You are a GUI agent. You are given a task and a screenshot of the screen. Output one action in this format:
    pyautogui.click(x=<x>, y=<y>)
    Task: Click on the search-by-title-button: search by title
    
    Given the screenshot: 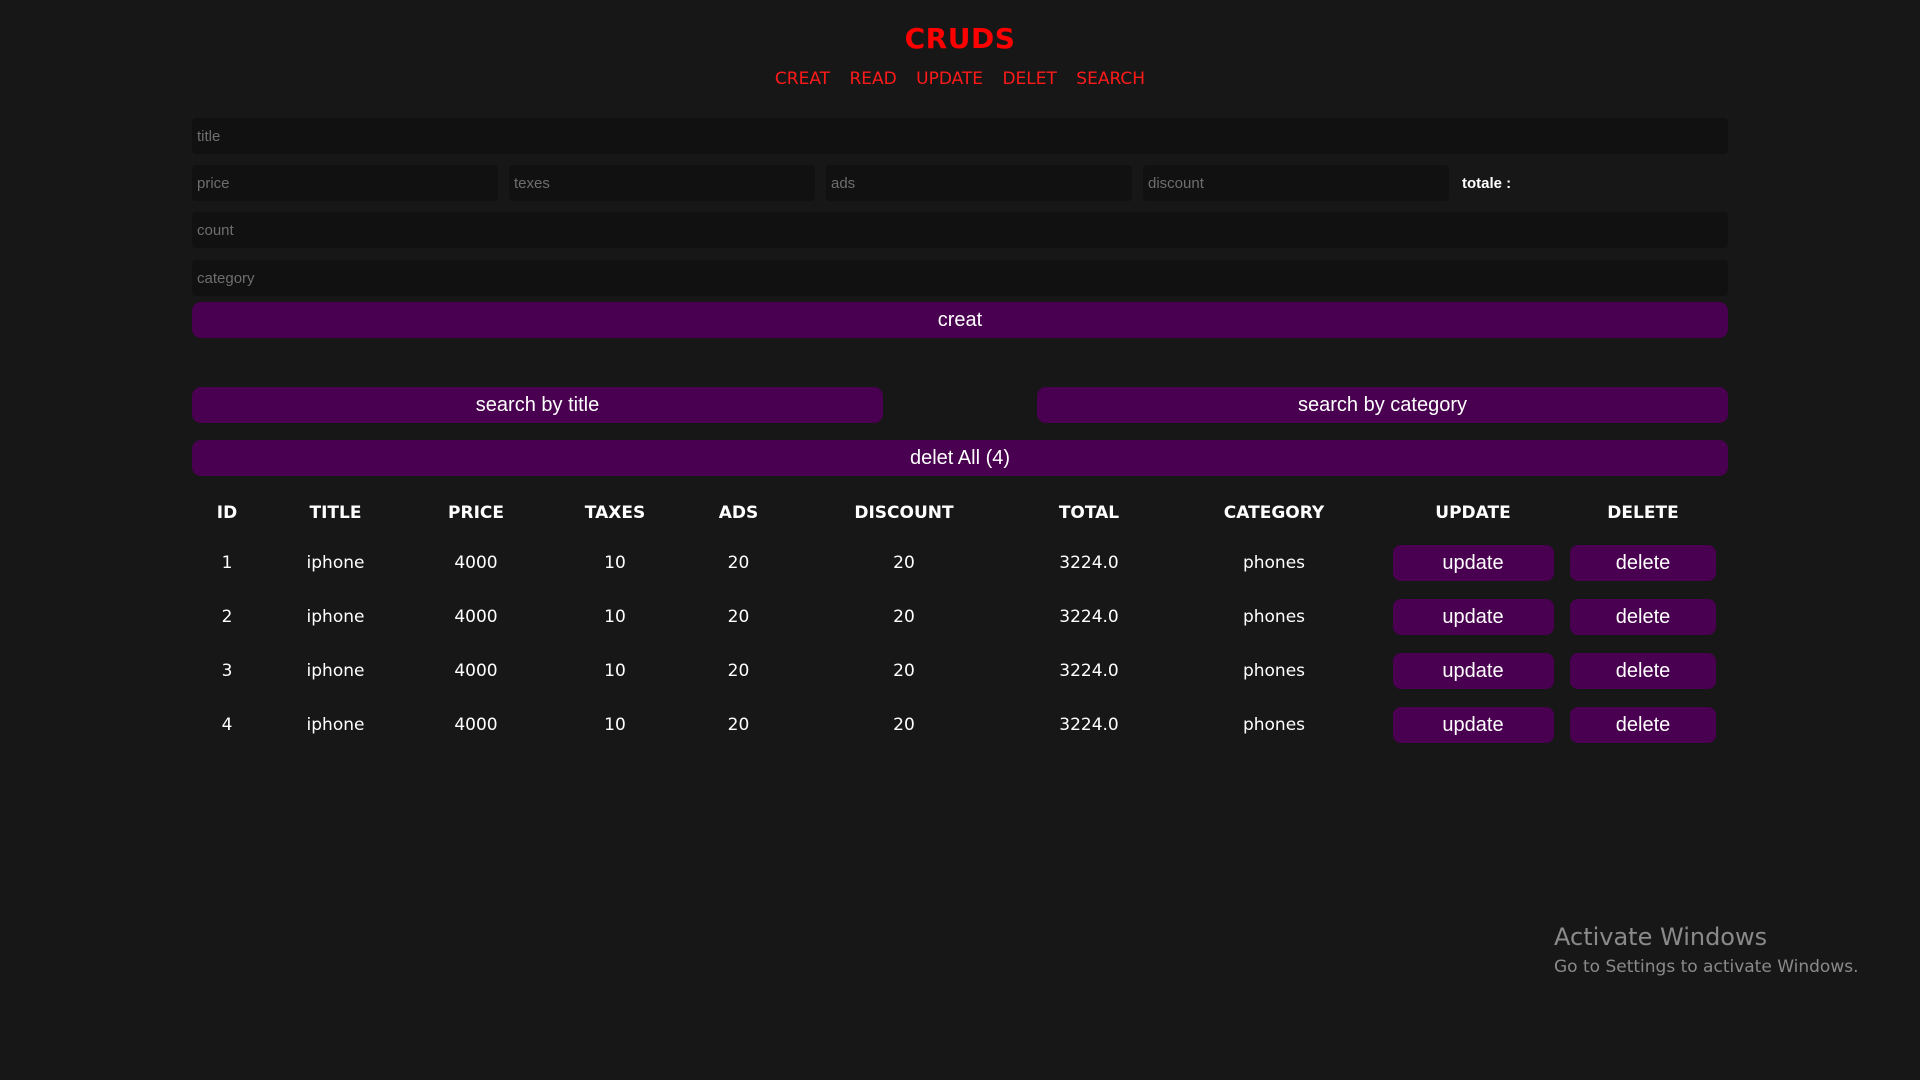 What is the action you would take?
    pyautogui.click(x=537, y=405)
    